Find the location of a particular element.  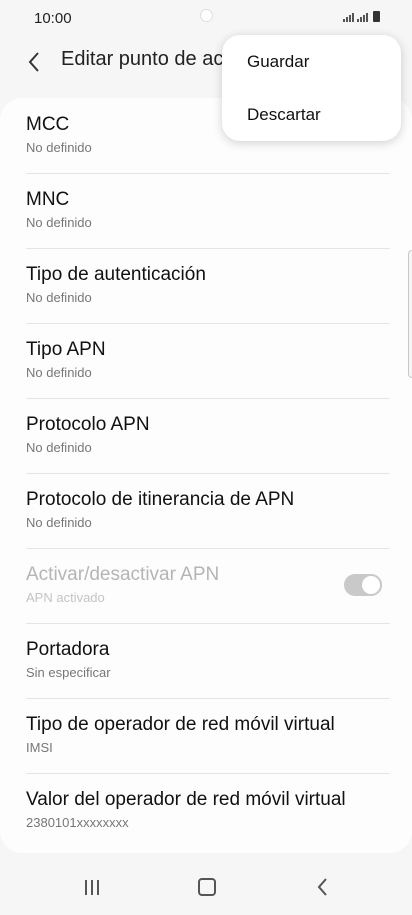

setting-apn-protocol: Protocolo APN No definido is located at coordinates (206, 435).